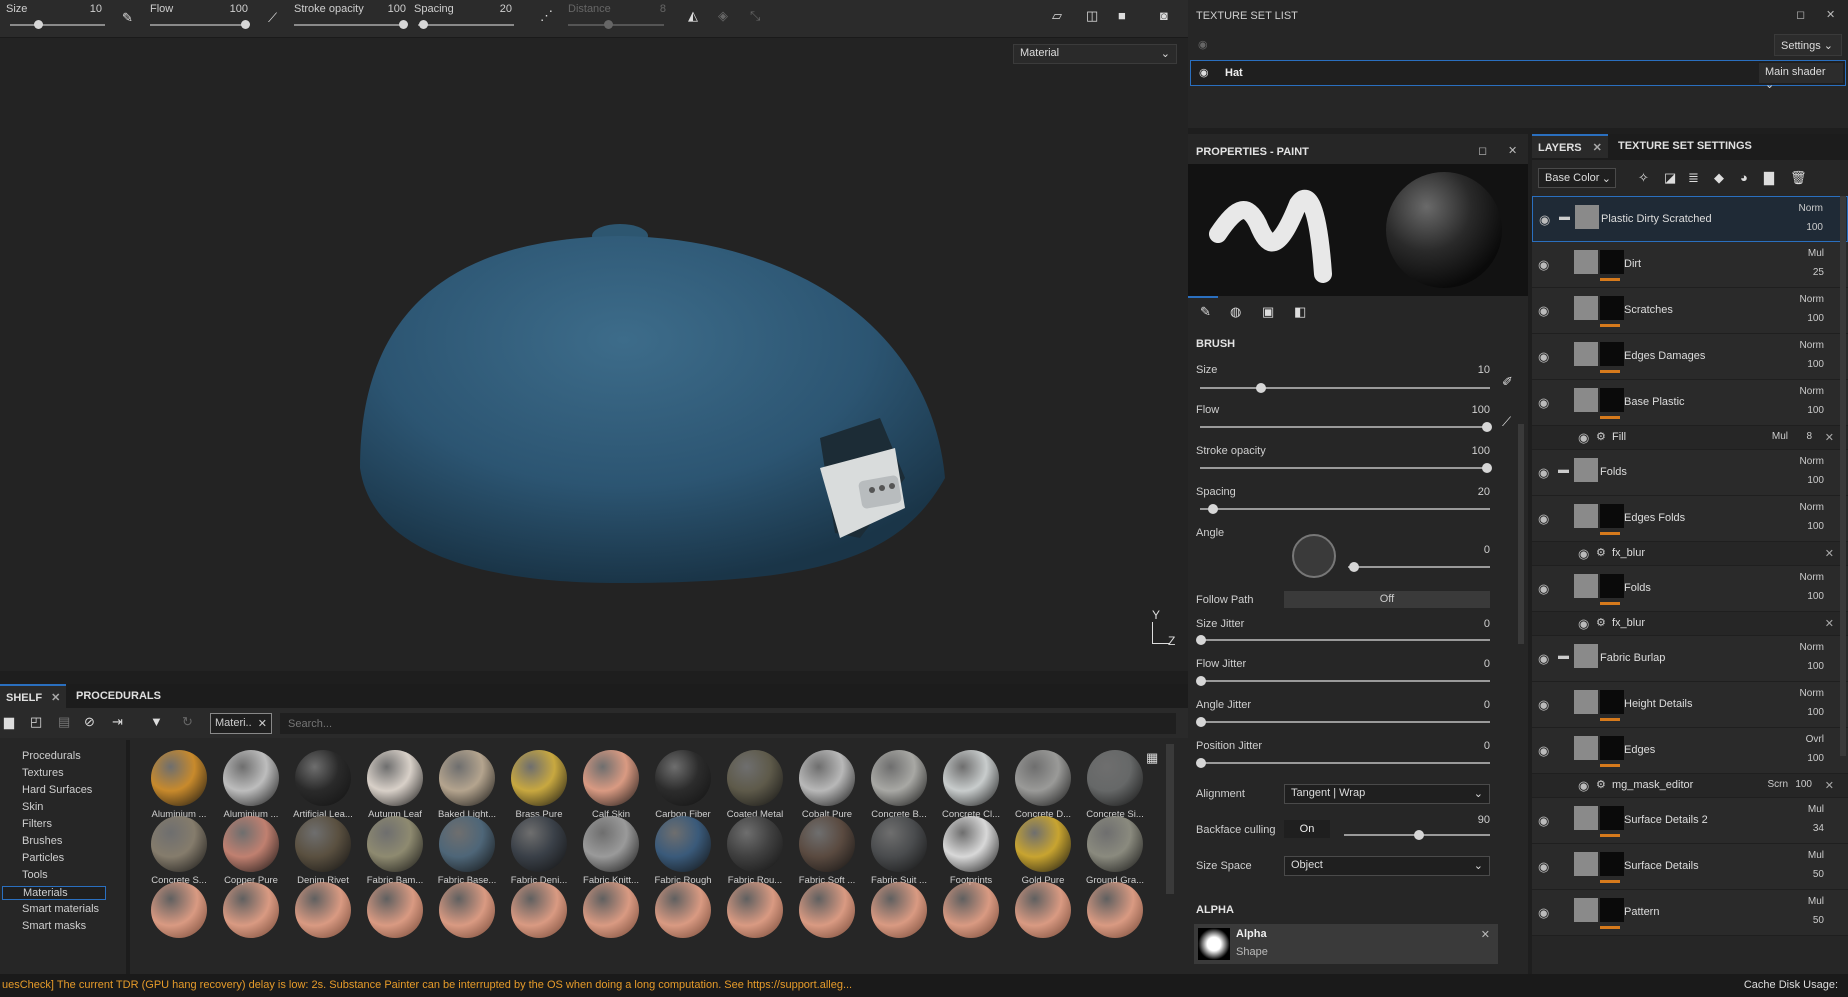 The image size is (1848, 997). Describe the element at coordinates (1507, 382) in the screenshot. I see `pressure-icon: ✐` at that location.